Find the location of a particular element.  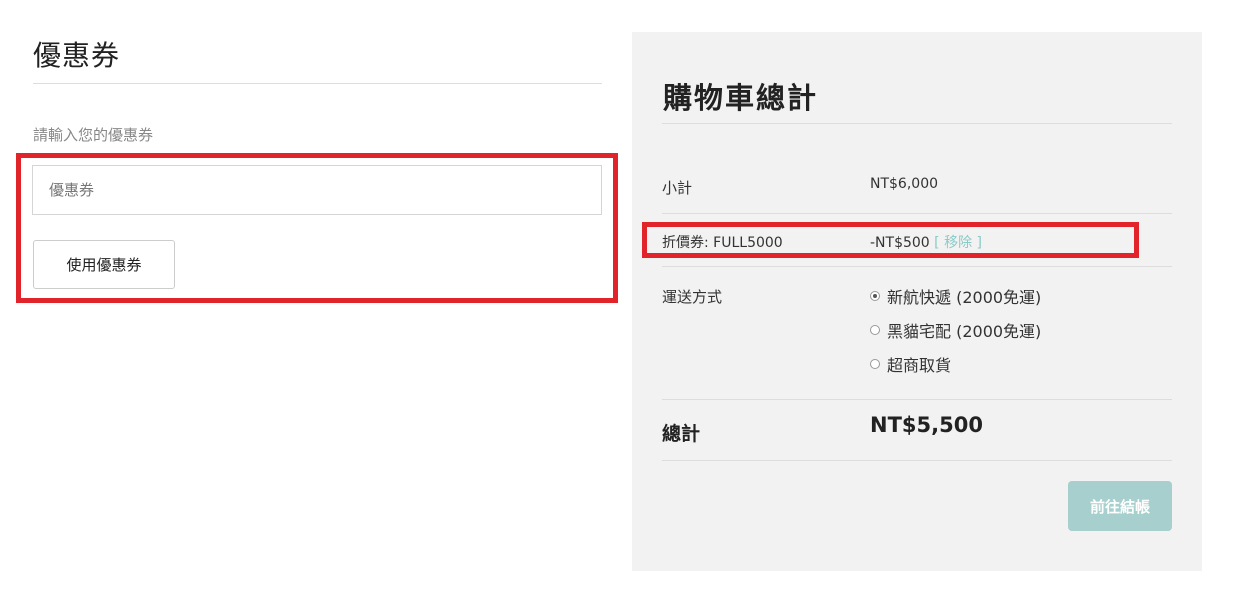

cart-totals-title: 購物車總計 is located at coordinates (741, 98).